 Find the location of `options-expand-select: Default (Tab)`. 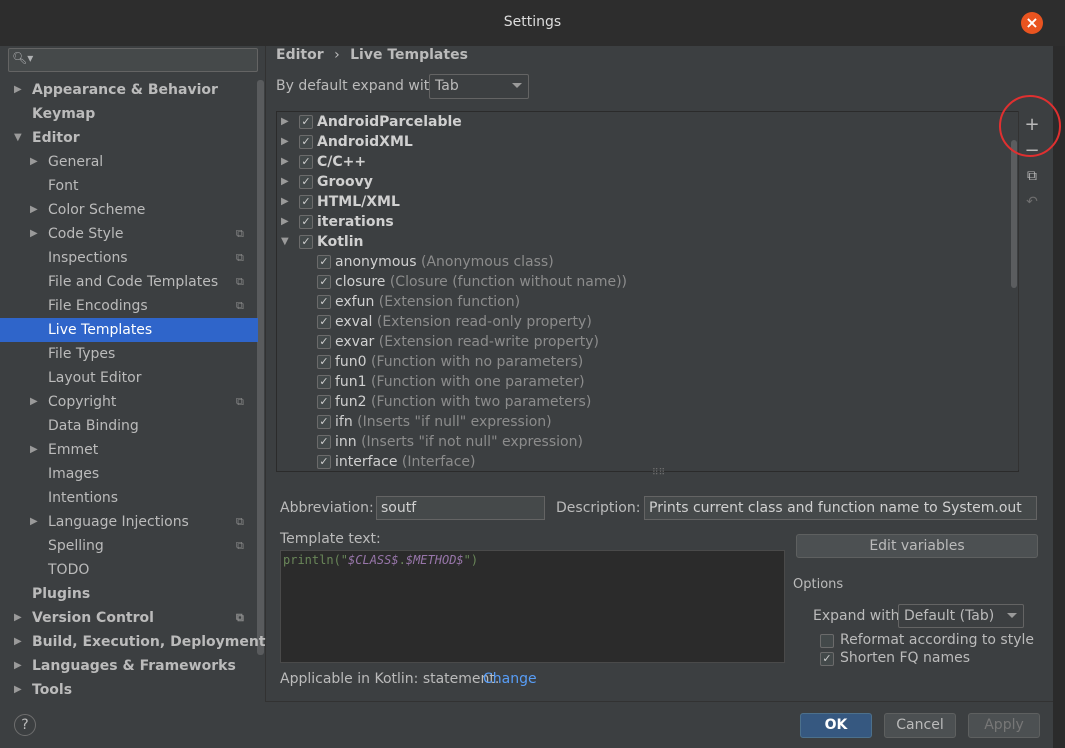

options-expand-select: Default (Tab) is located at coordinates (961, 616).